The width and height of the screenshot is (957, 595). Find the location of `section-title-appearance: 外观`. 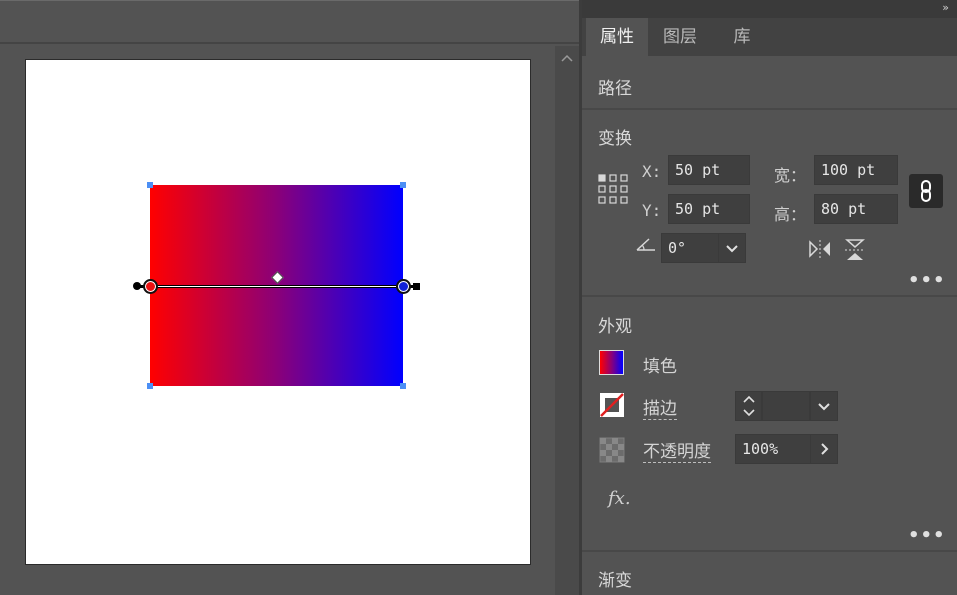

section-title-appearance: 外观 is located at coordinates (615, 327).